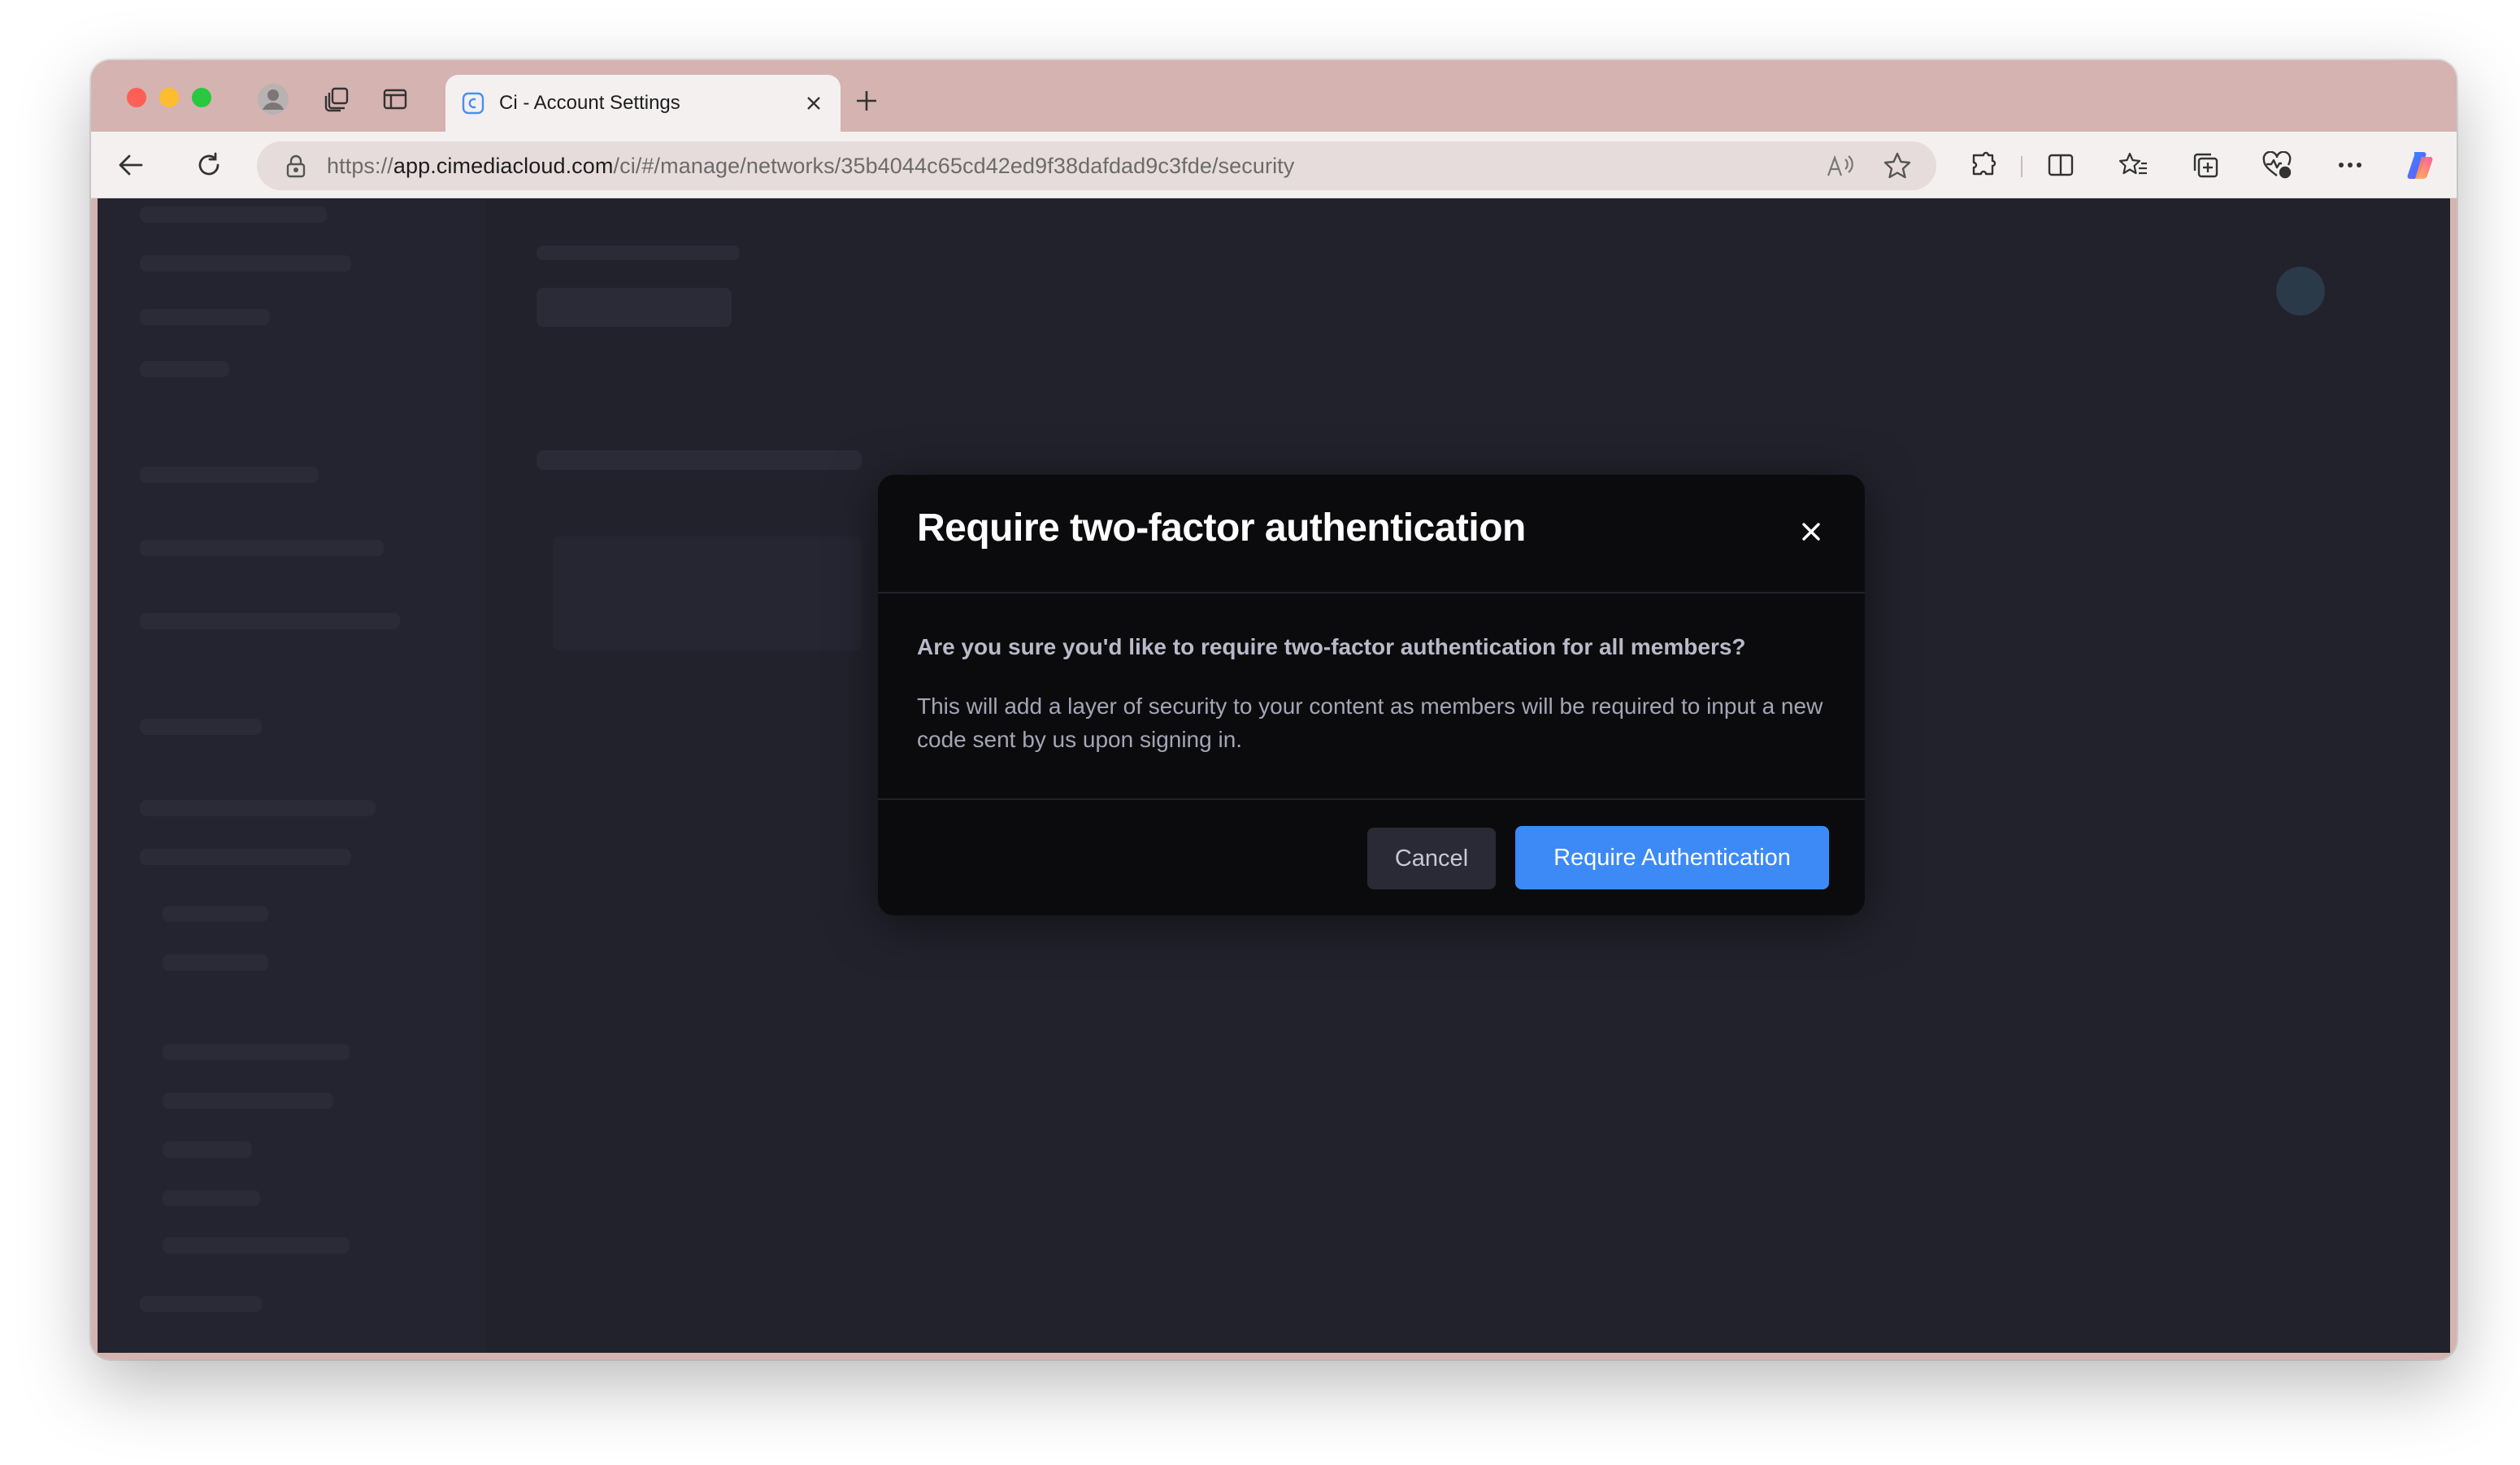 The width and height of the screenshot is (2520, 1465). Describe the element at coordinates (473, 103) in the screenshot. I see `cimediacloud-favicon-icon` at that location.